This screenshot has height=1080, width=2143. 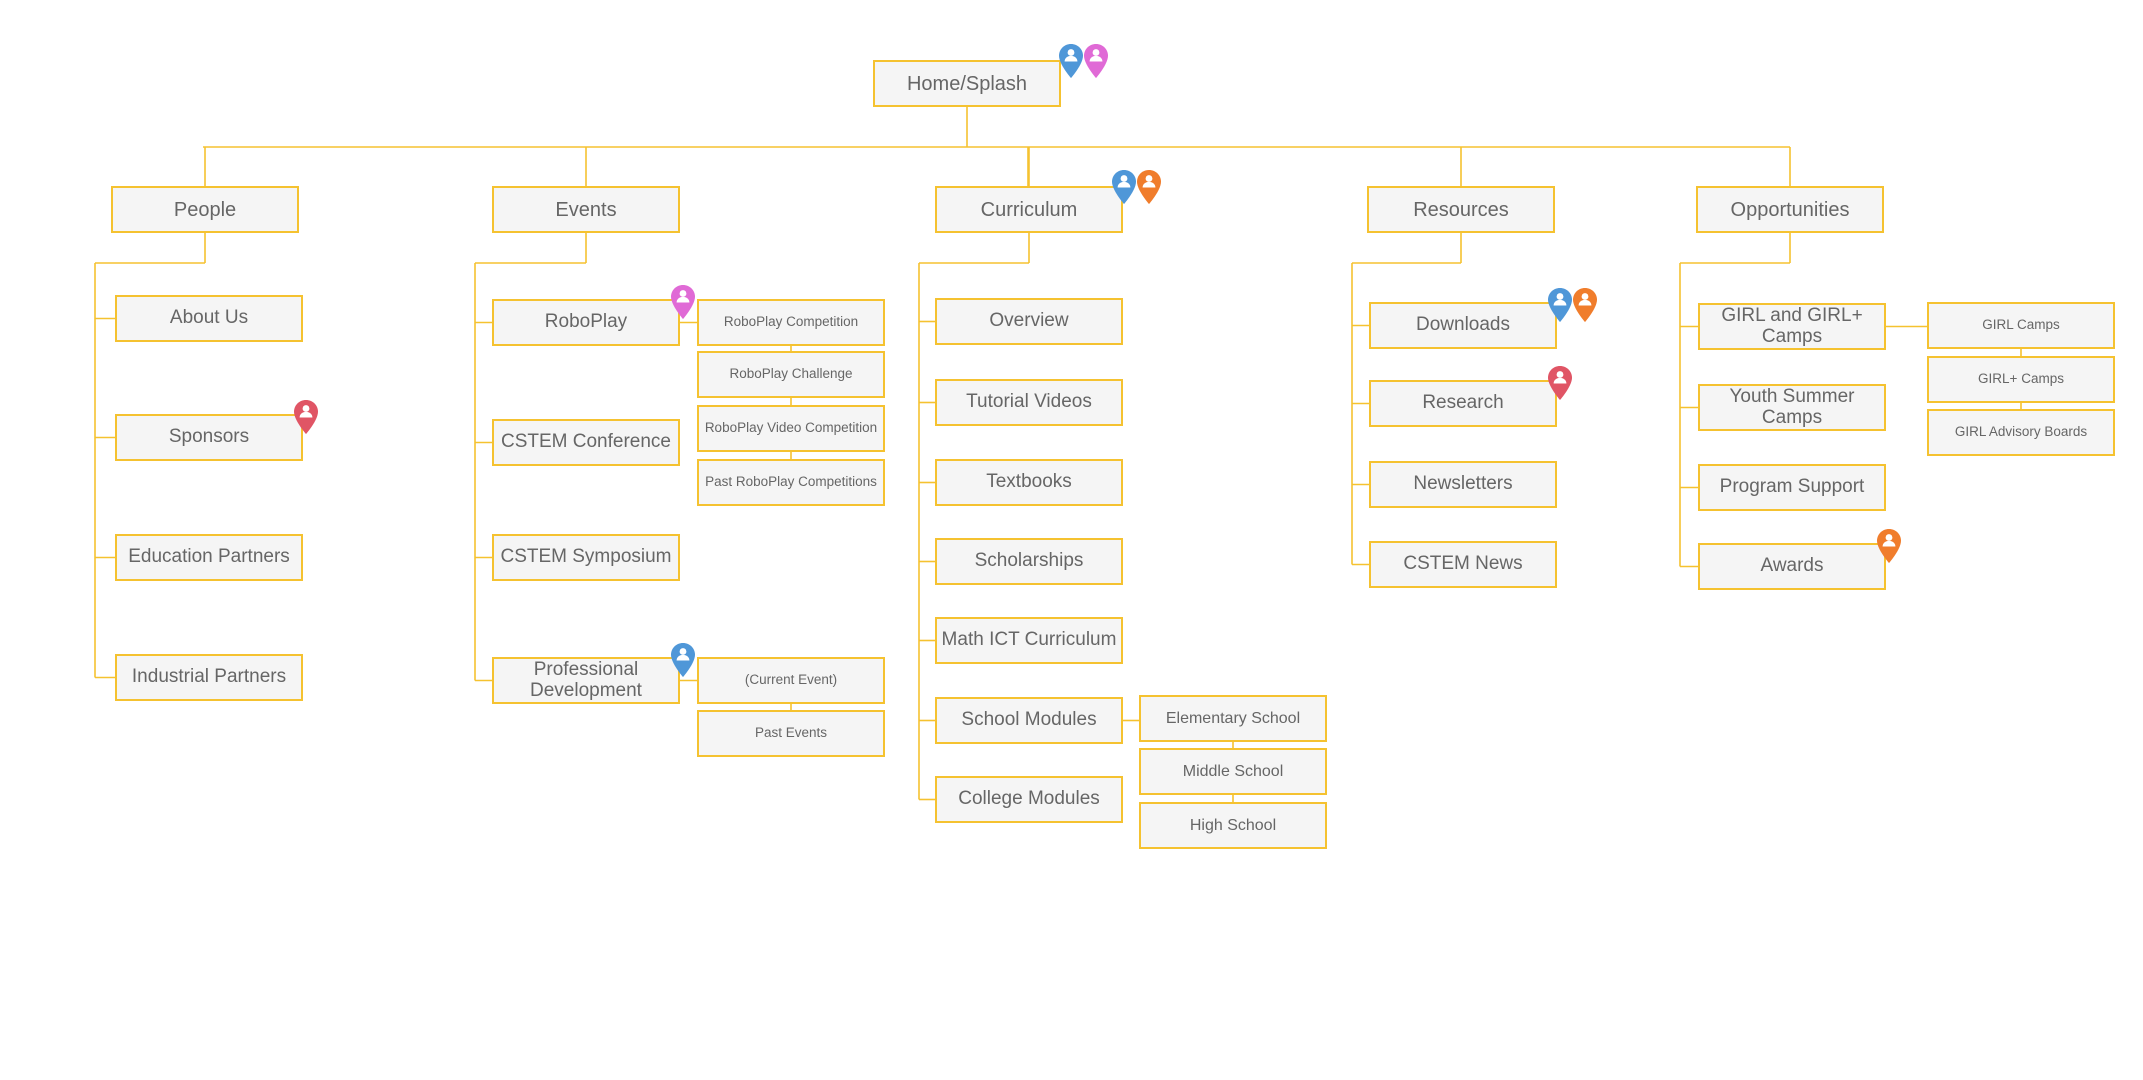 I want to click on node-label: GIRL Advisory Boards, so click(x=2021, y=432).